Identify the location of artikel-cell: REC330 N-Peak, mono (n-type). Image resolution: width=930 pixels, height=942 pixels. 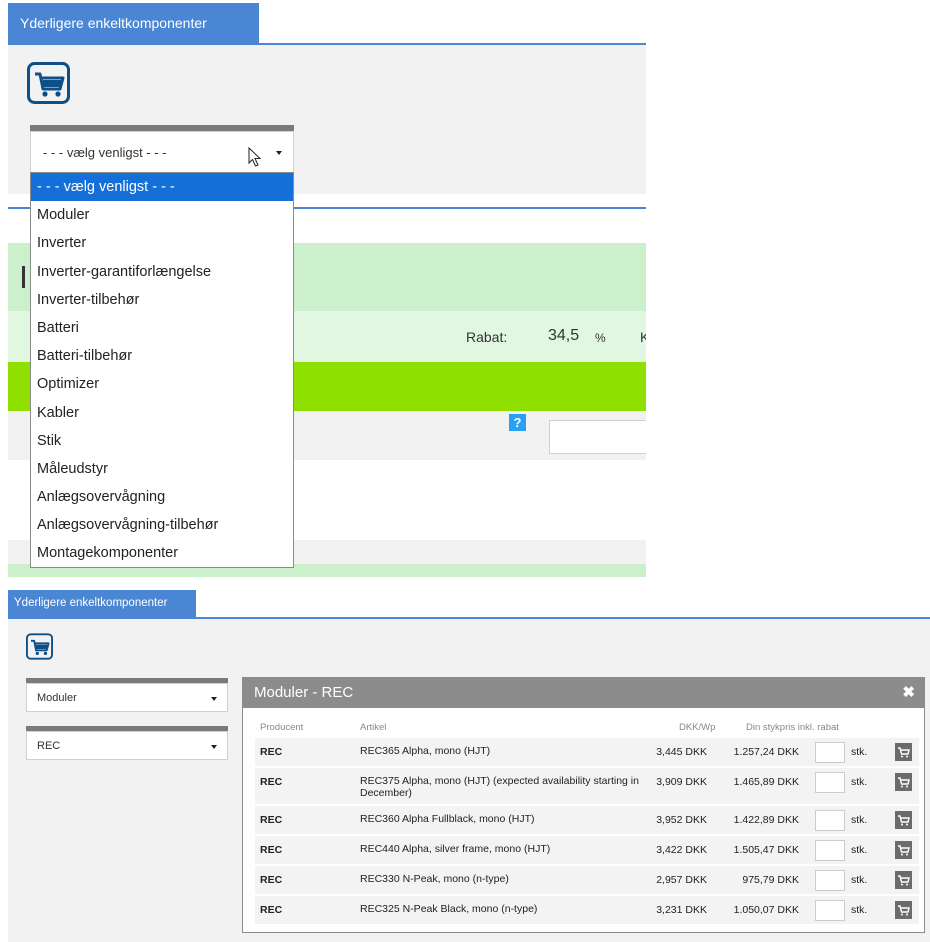
(434, 879).